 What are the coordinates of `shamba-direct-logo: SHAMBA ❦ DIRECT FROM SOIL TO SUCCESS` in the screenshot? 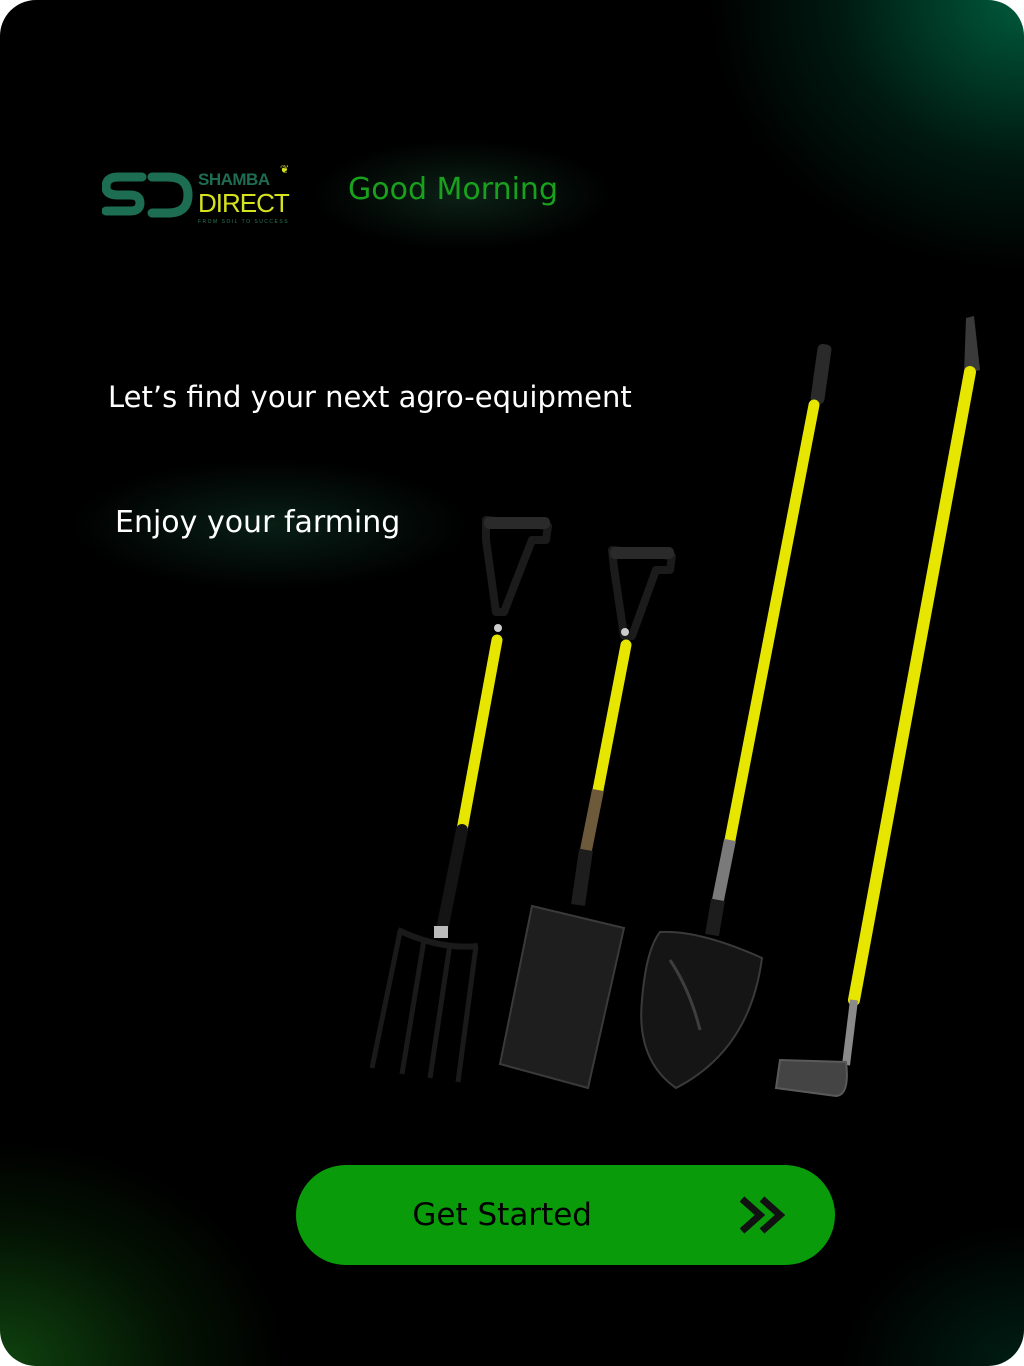 It's located at (202, 196).